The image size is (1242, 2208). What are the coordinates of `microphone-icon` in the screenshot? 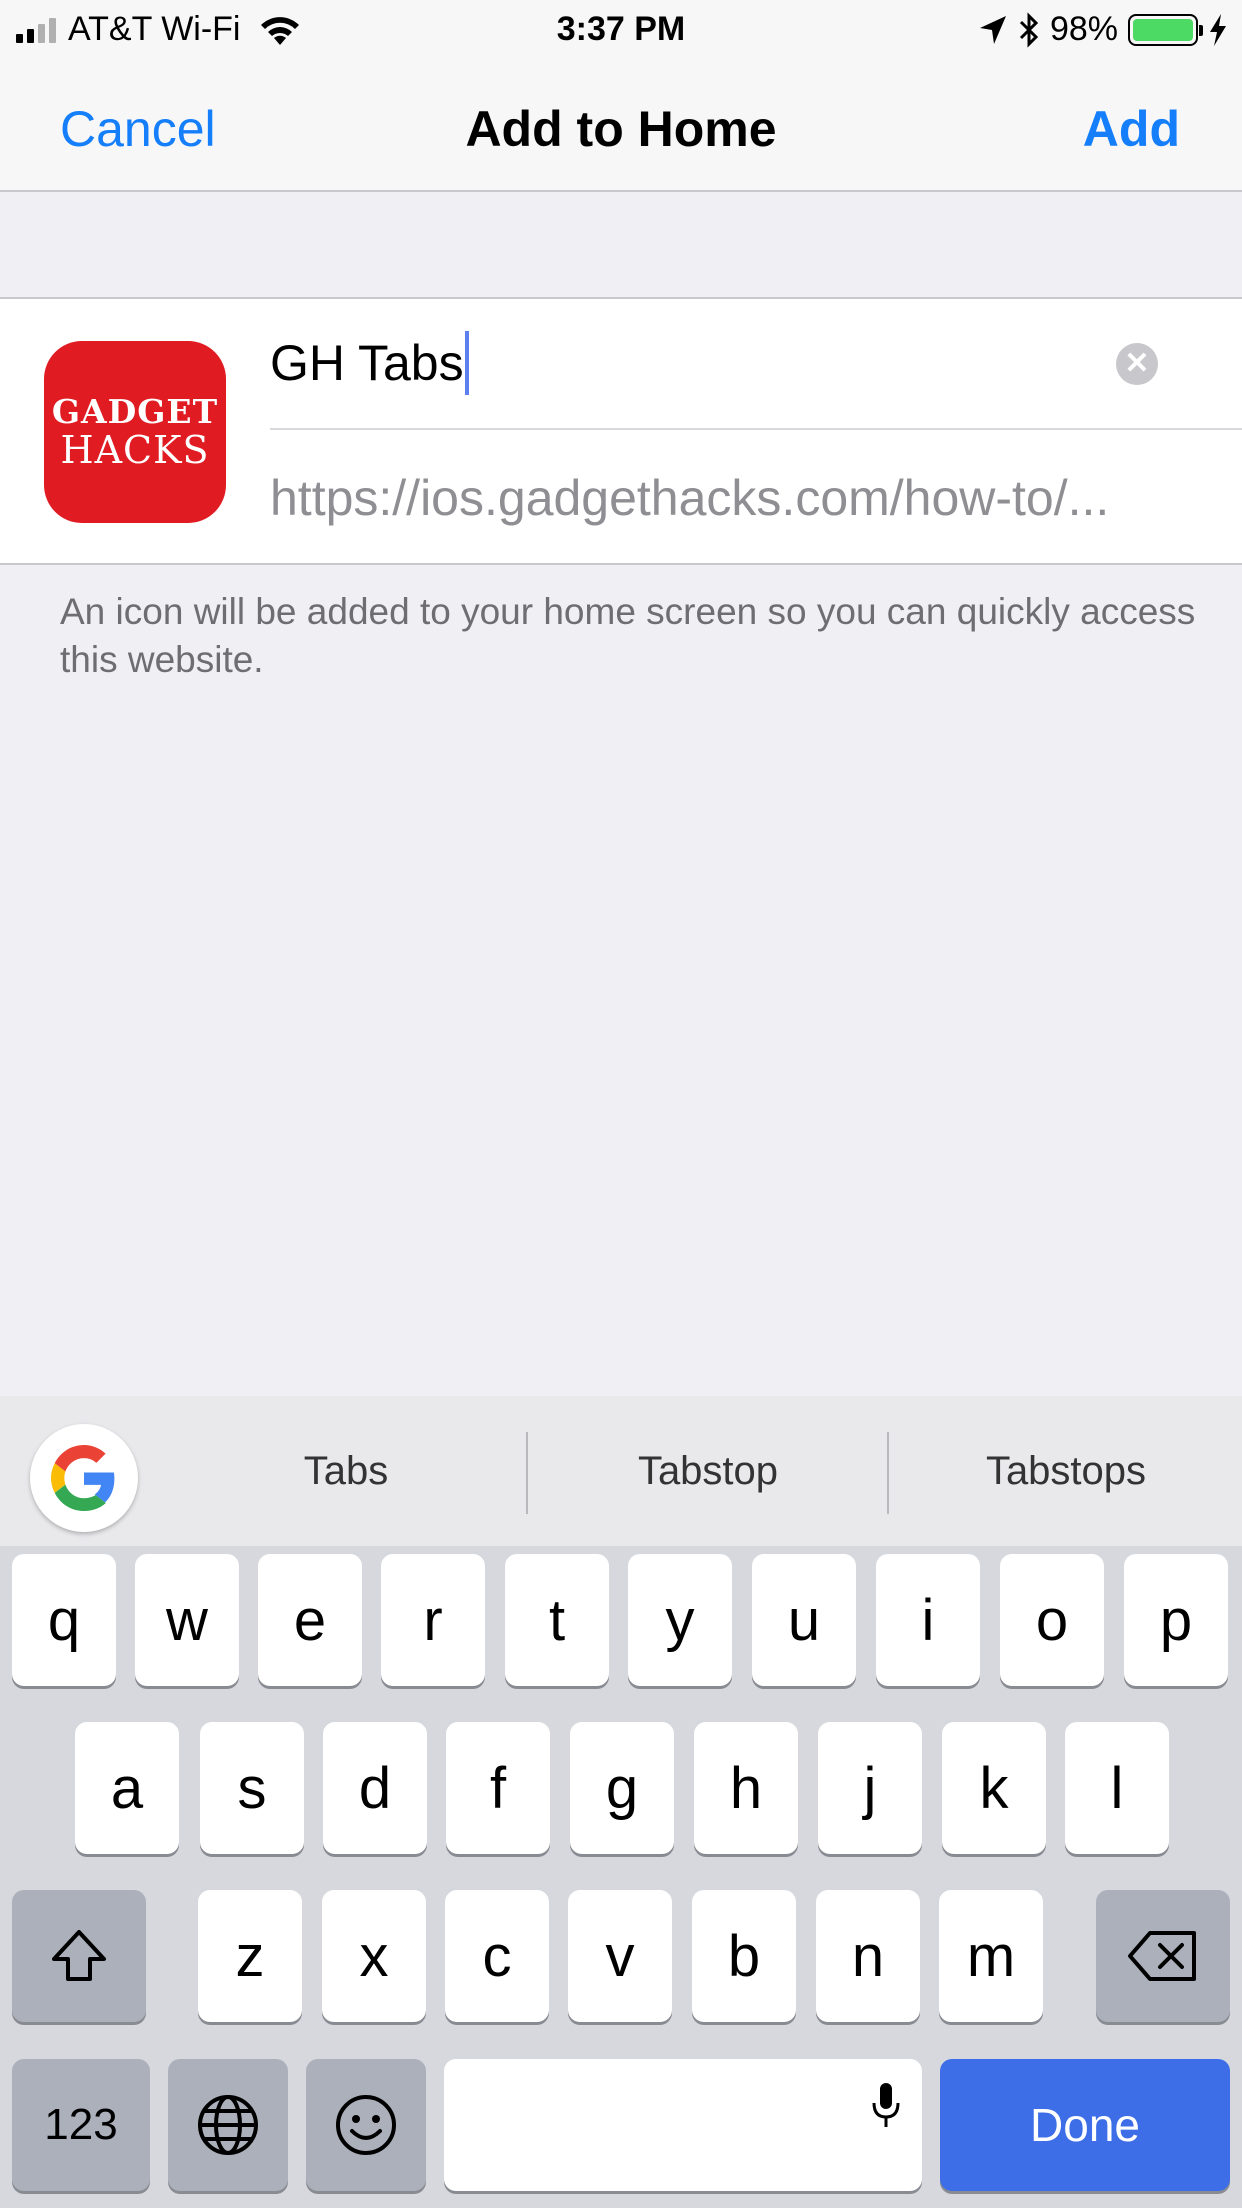 It's located at (886, 2105).